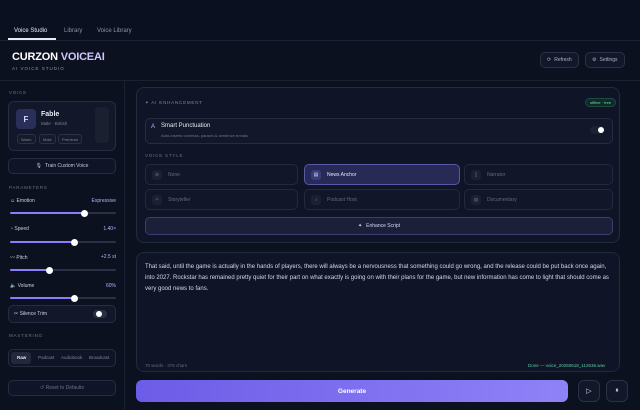  I want to click on pitch-text: Pitch, so click(22, 258).